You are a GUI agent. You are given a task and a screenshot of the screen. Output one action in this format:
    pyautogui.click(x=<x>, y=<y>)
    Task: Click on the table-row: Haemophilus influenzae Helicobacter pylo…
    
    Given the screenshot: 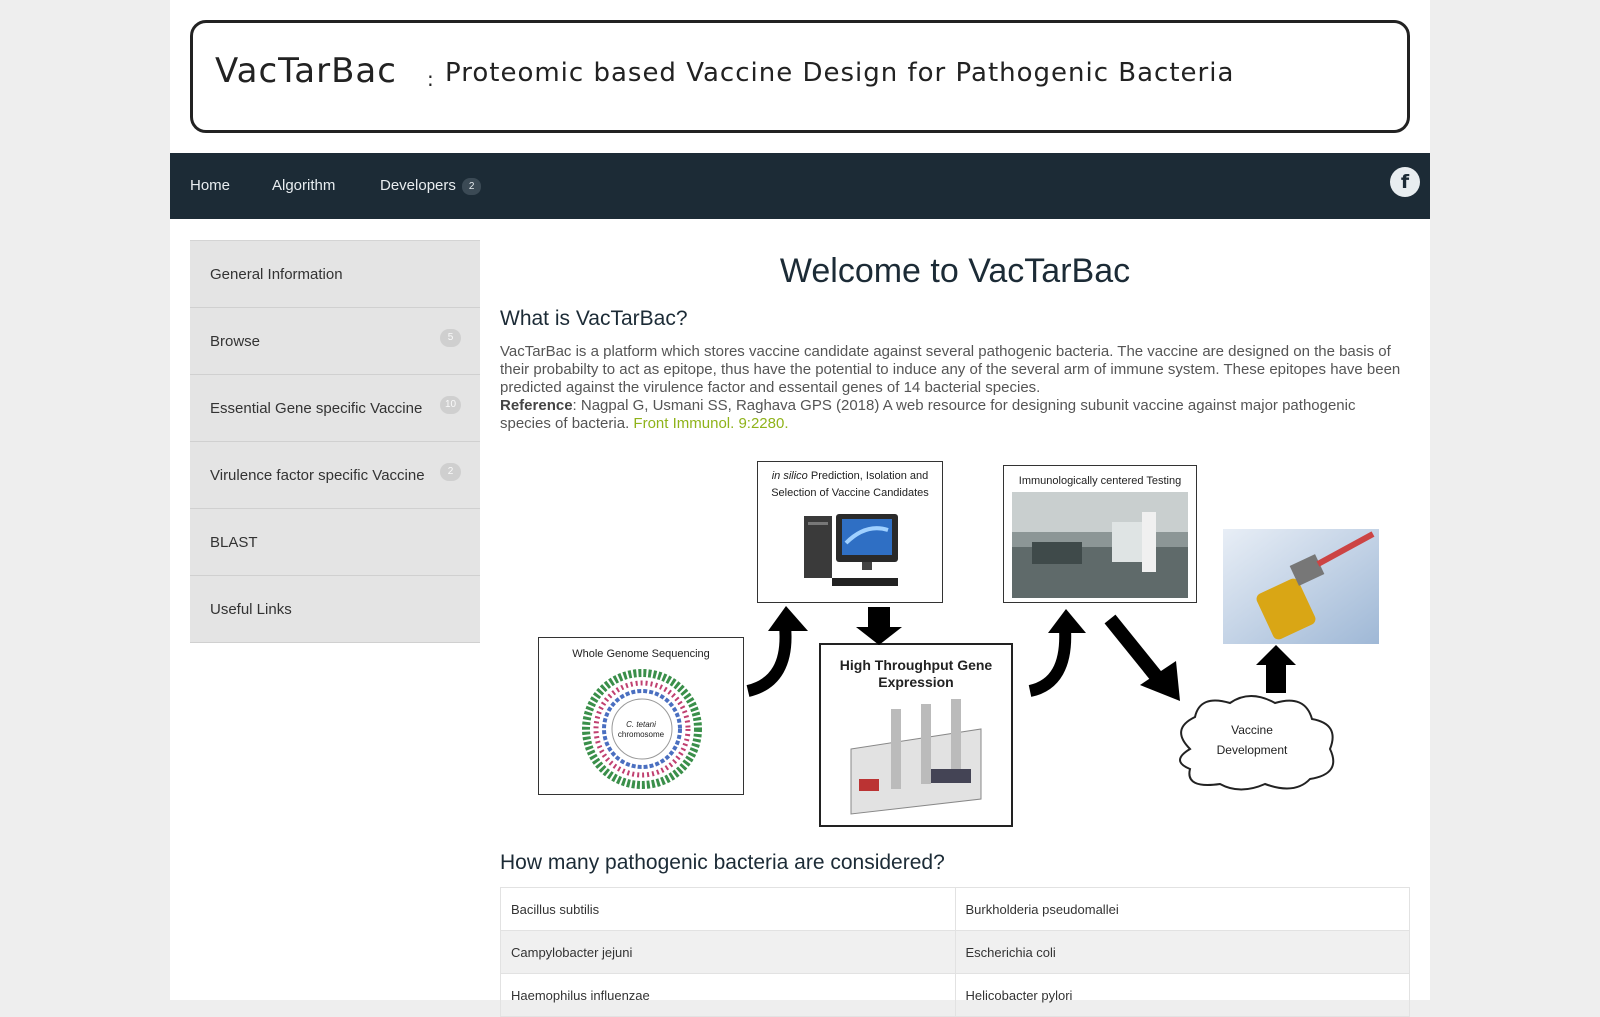 What is the action you would take?
    pyautogui.click(x=955, y=995)
    